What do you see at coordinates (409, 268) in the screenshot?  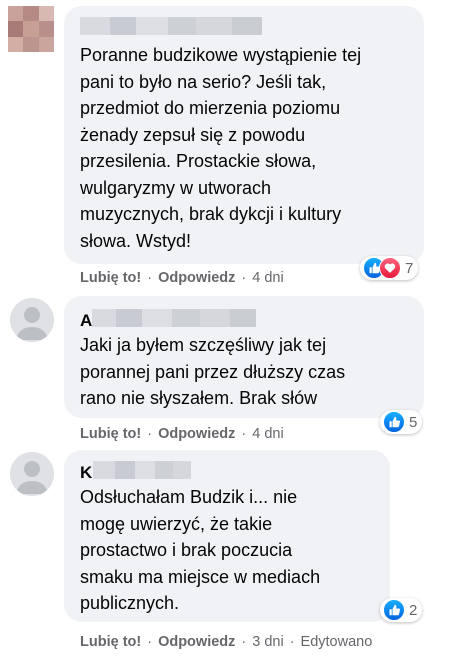 I see `reaction-count: 7` at bounding box center [409, 268].